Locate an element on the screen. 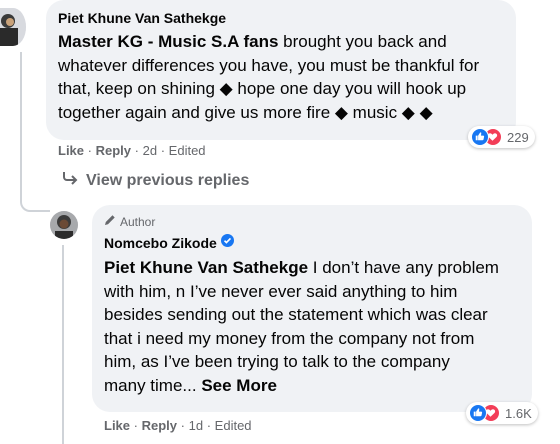 Image resolution: width=560 pixels, height=444 pixels. thread-line-lower is located at coordinates (63, 344).